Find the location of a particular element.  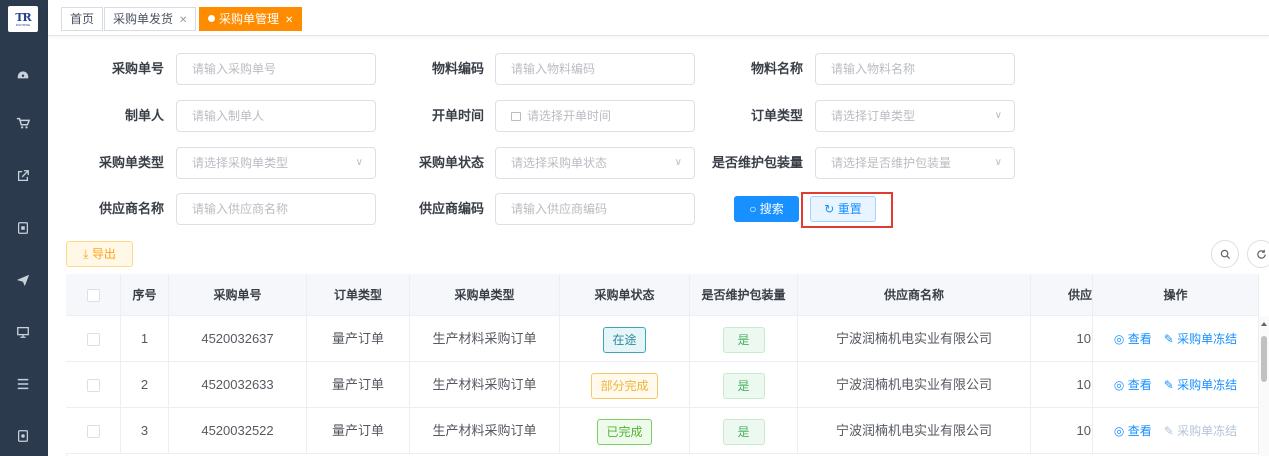

po-no-input: 请输入采购单号 is located at coordinates (276, 69).